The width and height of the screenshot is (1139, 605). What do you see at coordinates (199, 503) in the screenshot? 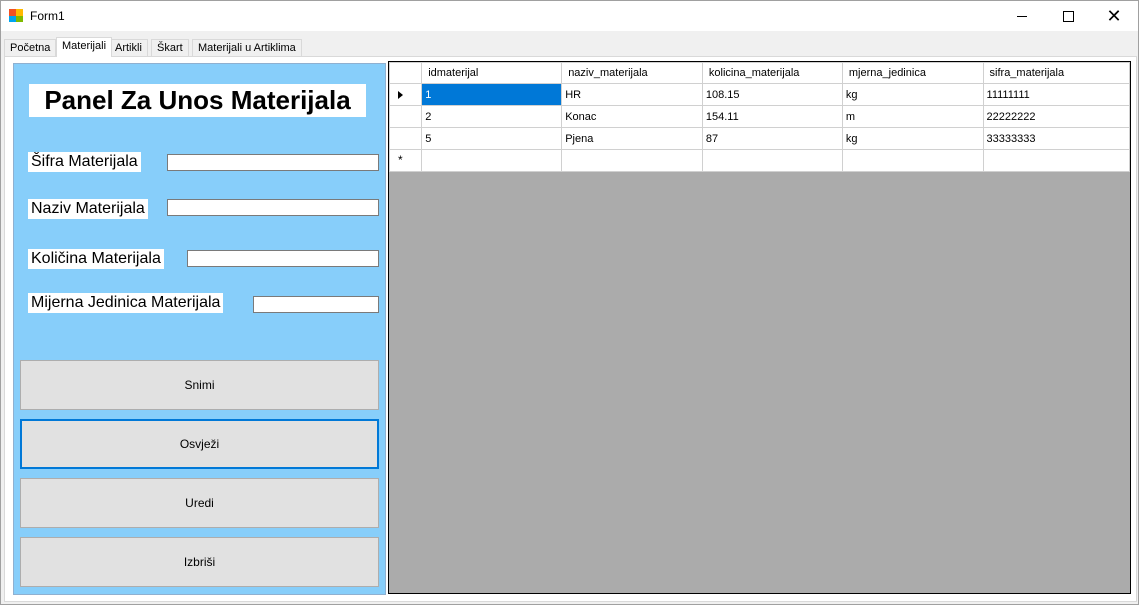
I see `edit-button: Uredi` at bounding box center [199, 503].